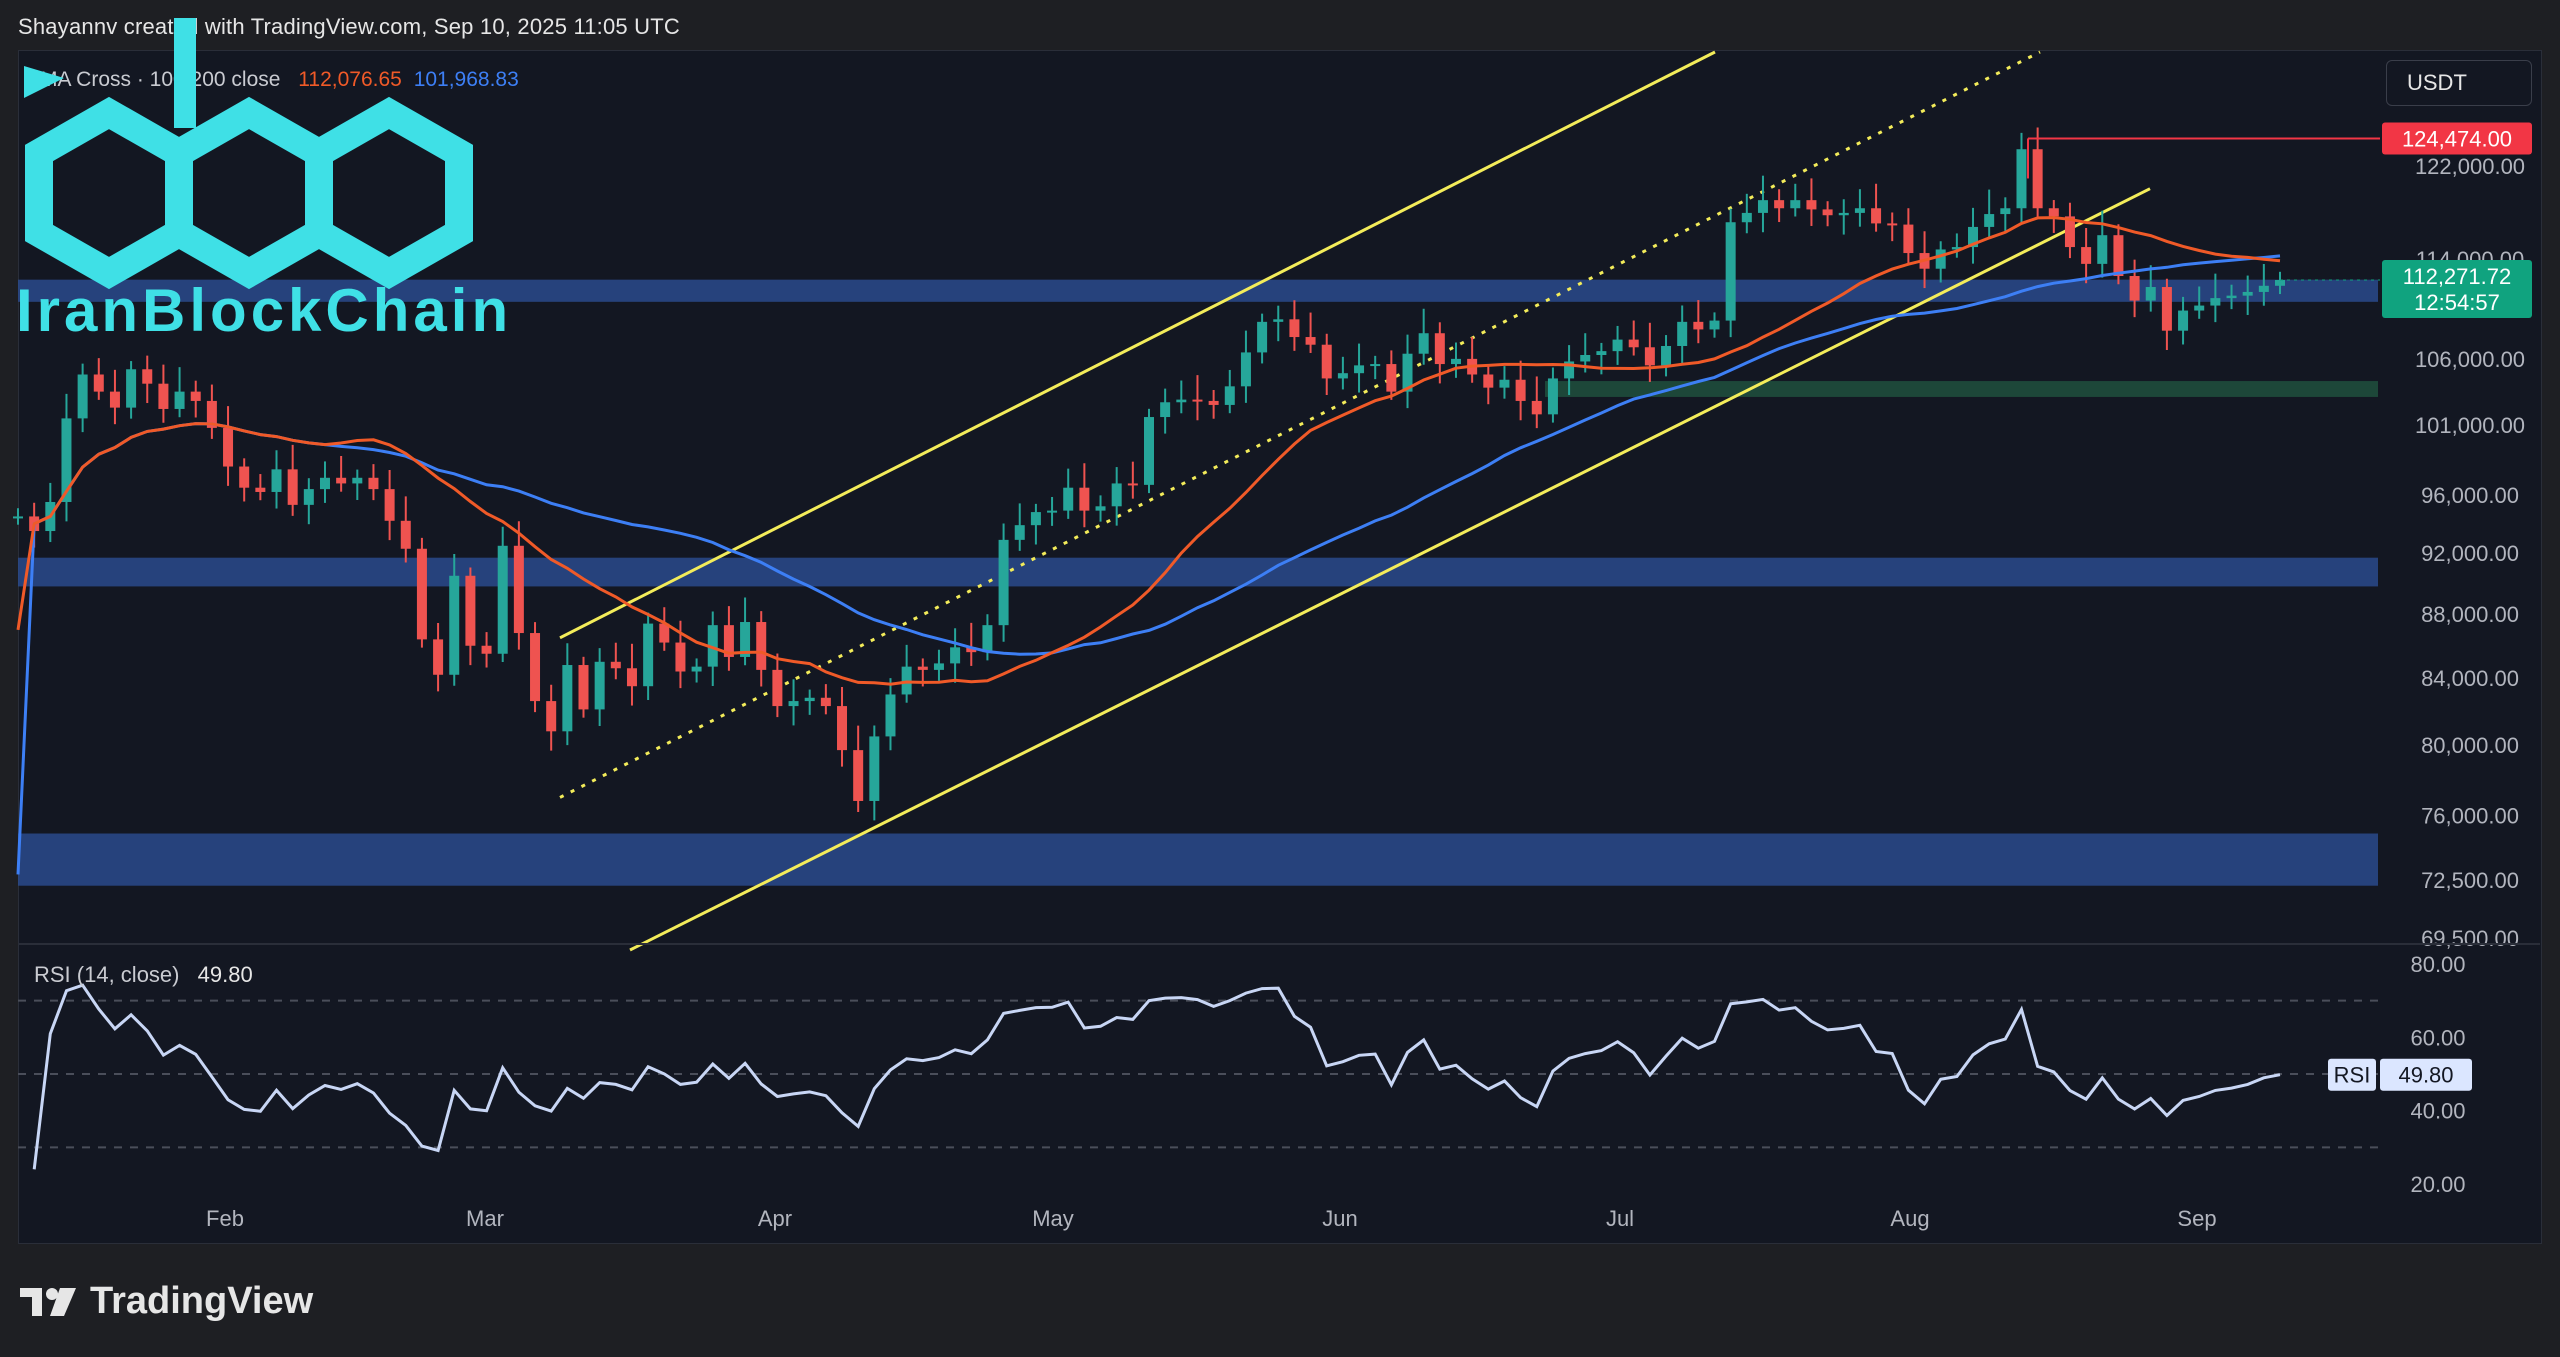 The width and height of the screenshot is (2560, 1357). I want to click on current-price-tag: 112,271.72, so click(2457, 276).